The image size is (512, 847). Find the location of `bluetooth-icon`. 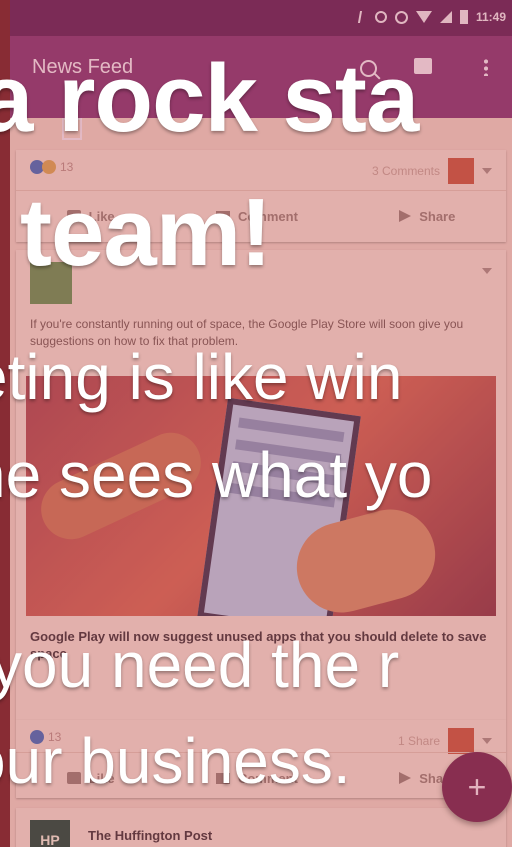

bluetooth-icon is located at coordinates (363, 17).